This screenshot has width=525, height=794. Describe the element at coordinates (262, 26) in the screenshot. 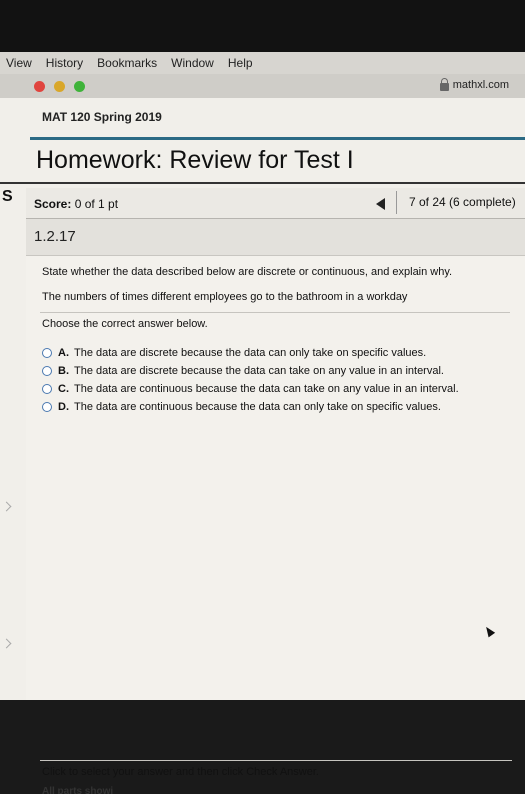

I see `screen-top-bezel` at that location.